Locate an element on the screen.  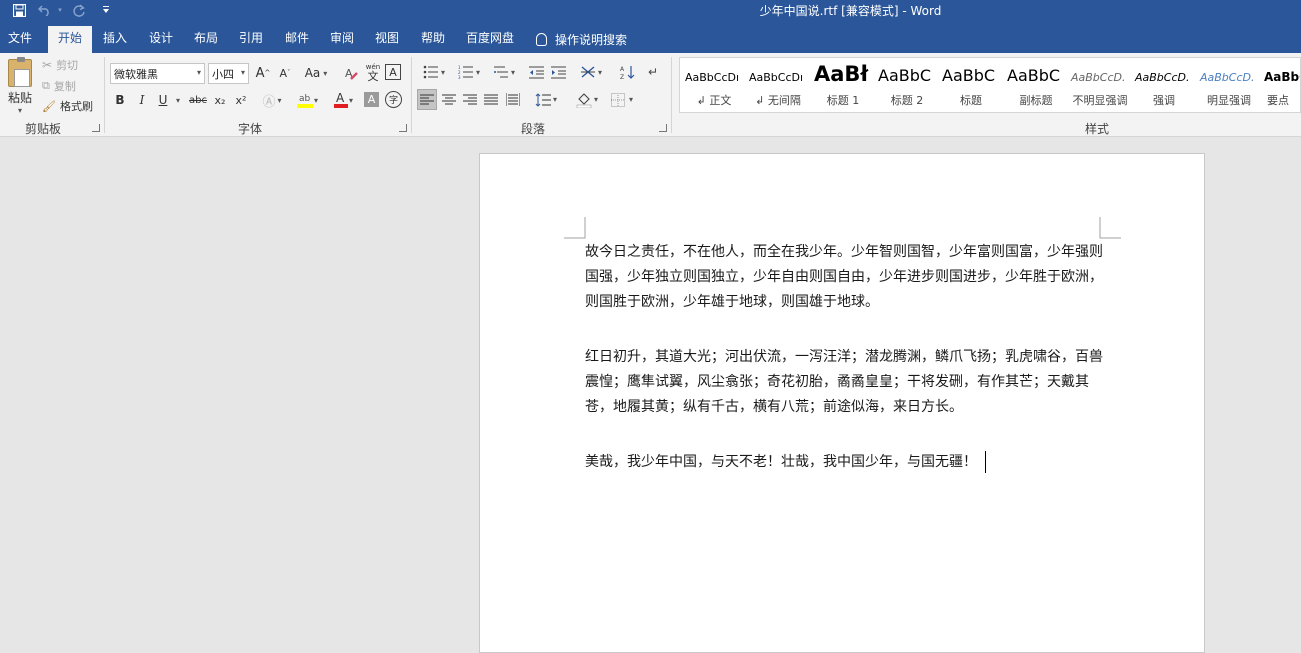
style-intense-emphasis: AaBbCcD. 明显强调 is located at coordinates (1229, 85).